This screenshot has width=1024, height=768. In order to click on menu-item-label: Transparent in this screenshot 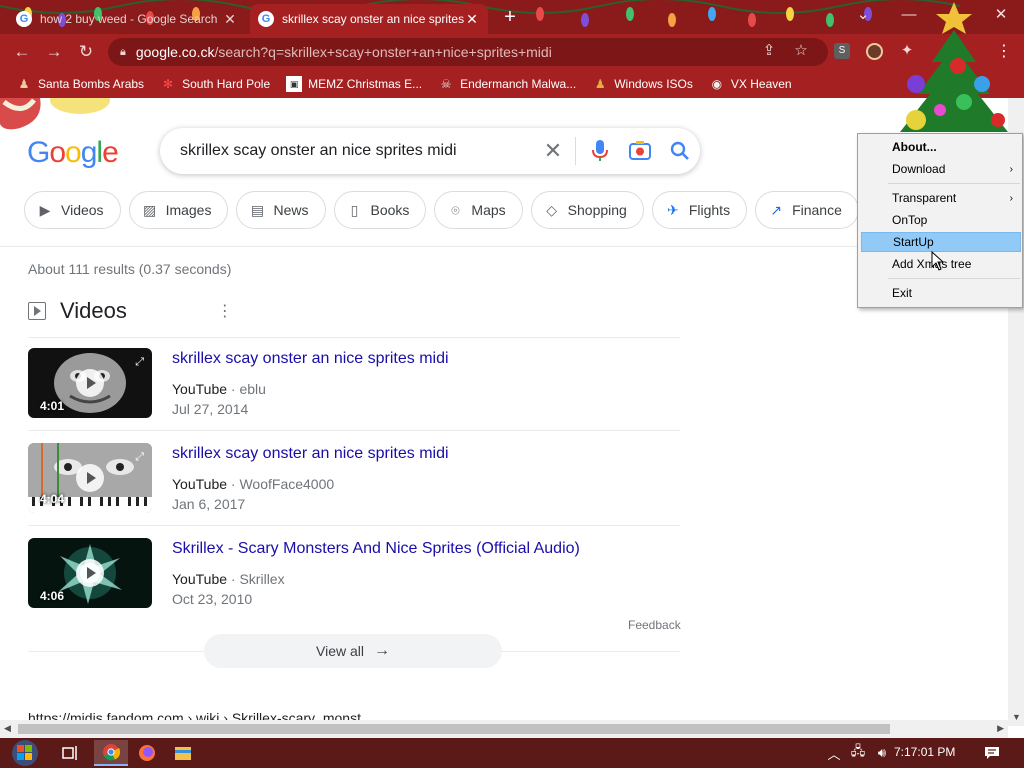, I will do `click(924, 198)`.